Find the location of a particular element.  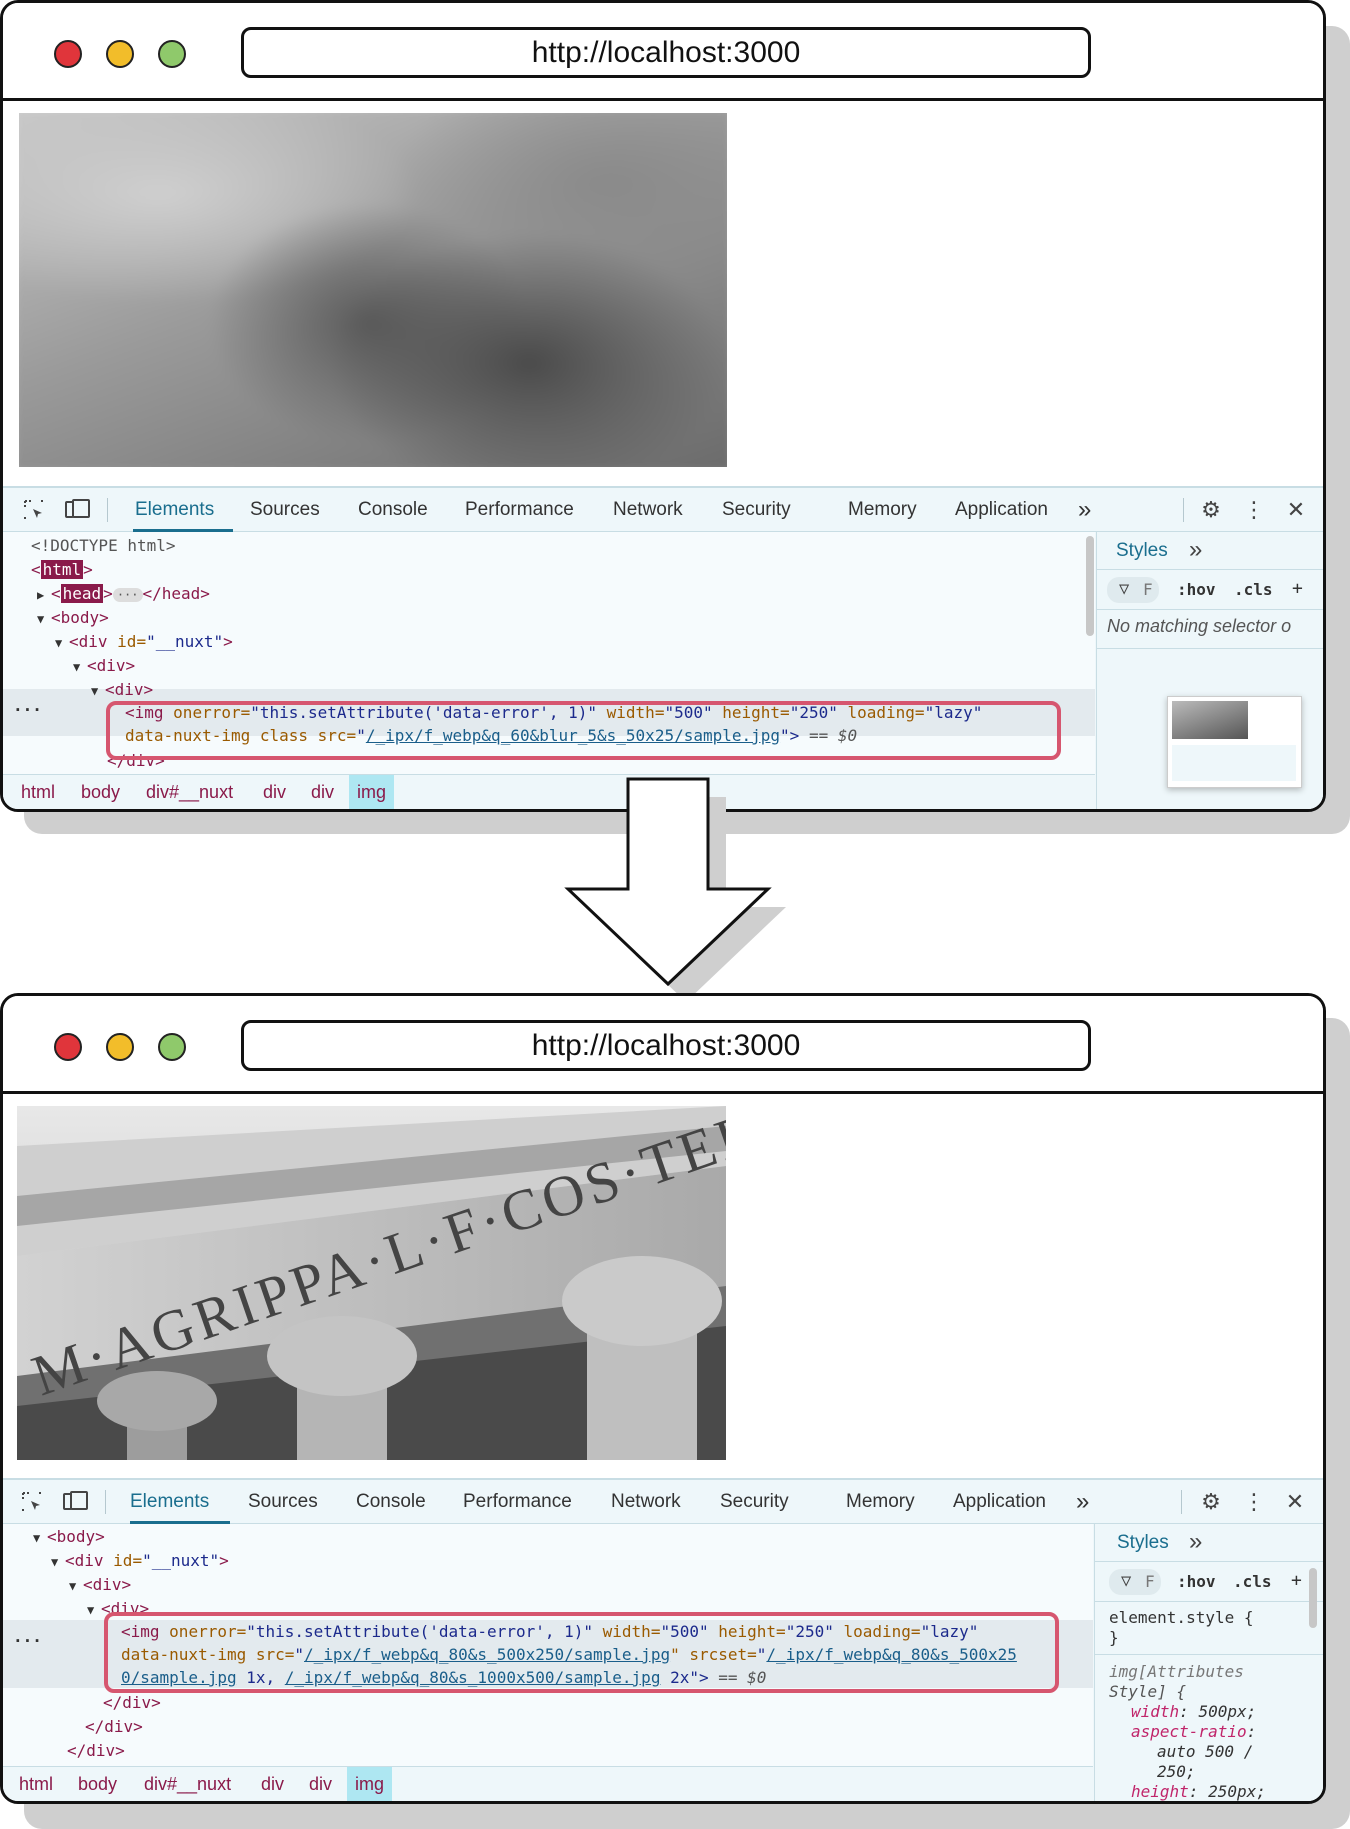

div-close-tag: </div> is located at coordinates (114, 1726).